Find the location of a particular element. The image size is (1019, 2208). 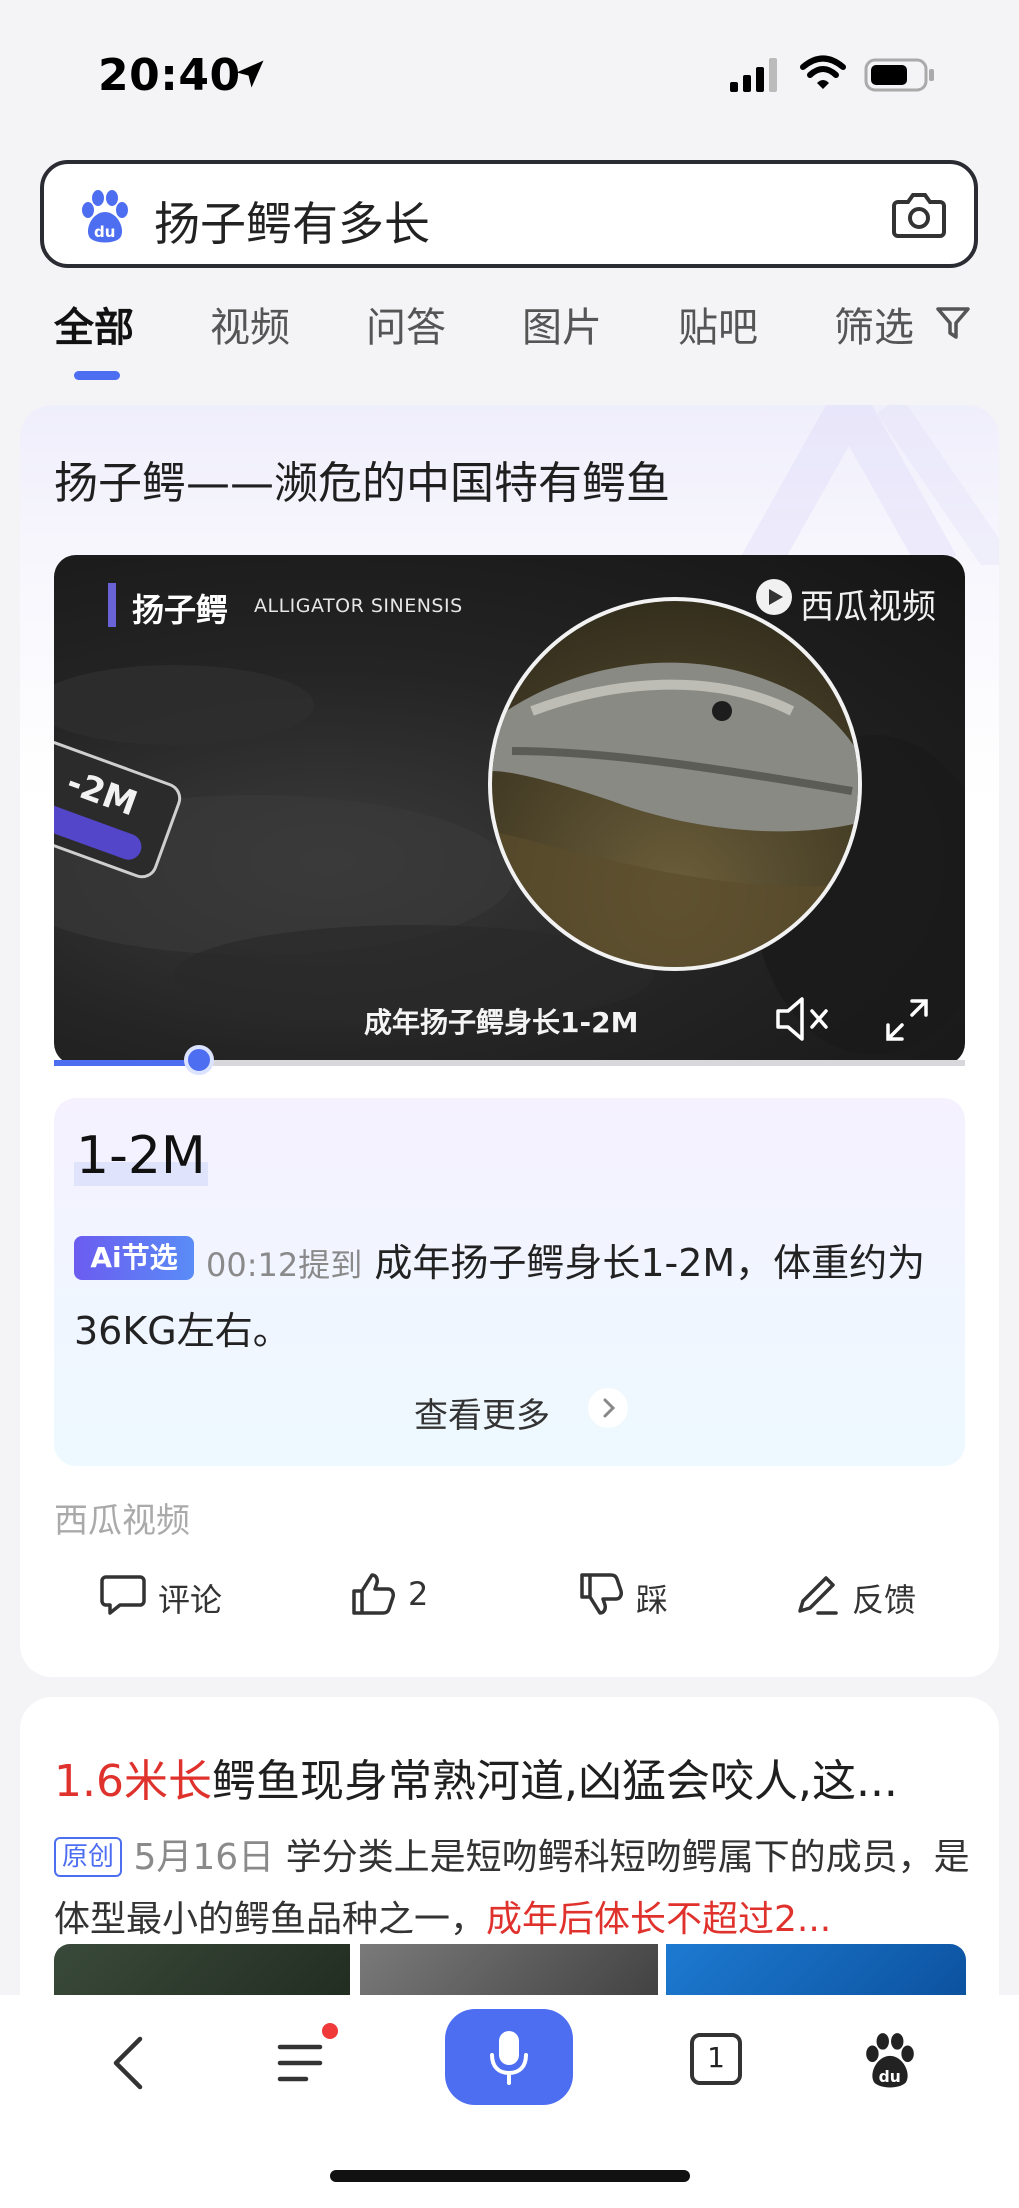

microphone-icon is located at coordinates (509, 2058).